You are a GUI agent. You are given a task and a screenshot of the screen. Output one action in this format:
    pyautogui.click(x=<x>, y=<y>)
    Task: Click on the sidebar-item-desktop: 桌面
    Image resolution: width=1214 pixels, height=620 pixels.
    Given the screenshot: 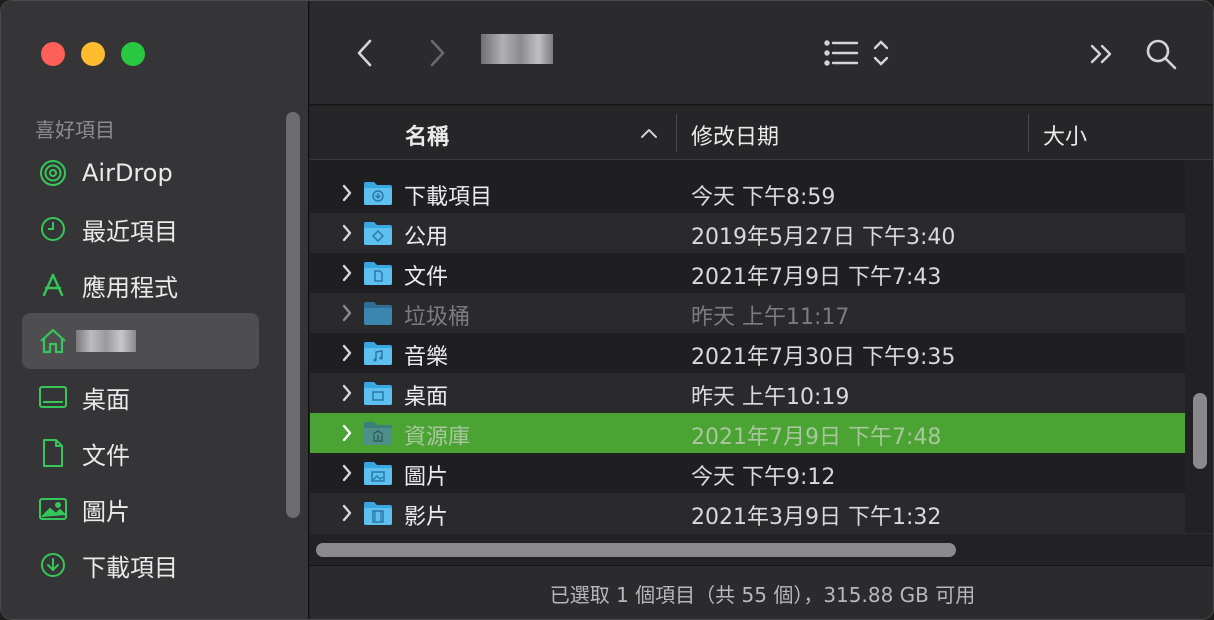 What is the action you would take?
    pyautogui.click(x=140, y=397)
    